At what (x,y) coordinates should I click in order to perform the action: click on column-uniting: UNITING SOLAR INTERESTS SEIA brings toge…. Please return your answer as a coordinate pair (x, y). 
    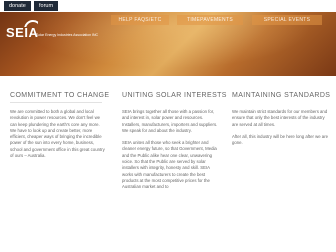
    Looking at the image, I should click on (174, 141).